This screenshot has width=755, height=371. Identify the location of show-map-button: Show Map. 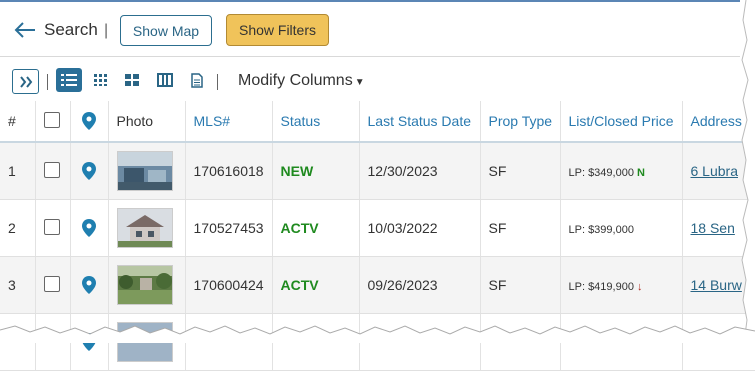
(166, 30).